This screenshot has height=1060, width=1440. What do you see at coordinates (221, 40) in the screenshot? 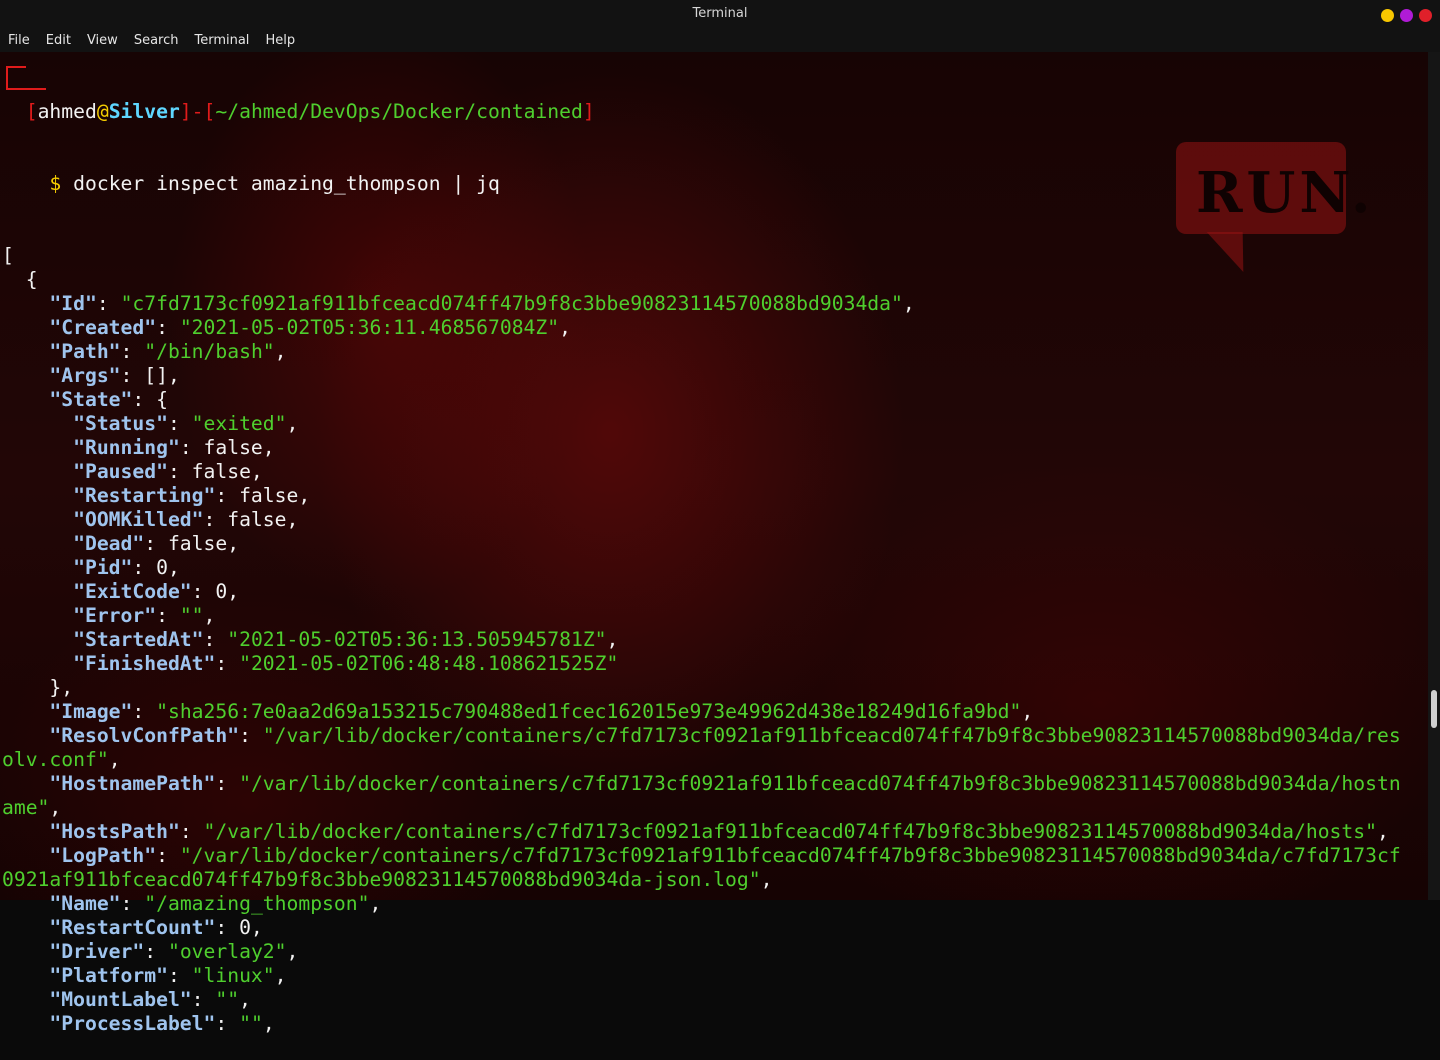
I see `menu-terminal: Terminal` at bounding box center [221, 40].